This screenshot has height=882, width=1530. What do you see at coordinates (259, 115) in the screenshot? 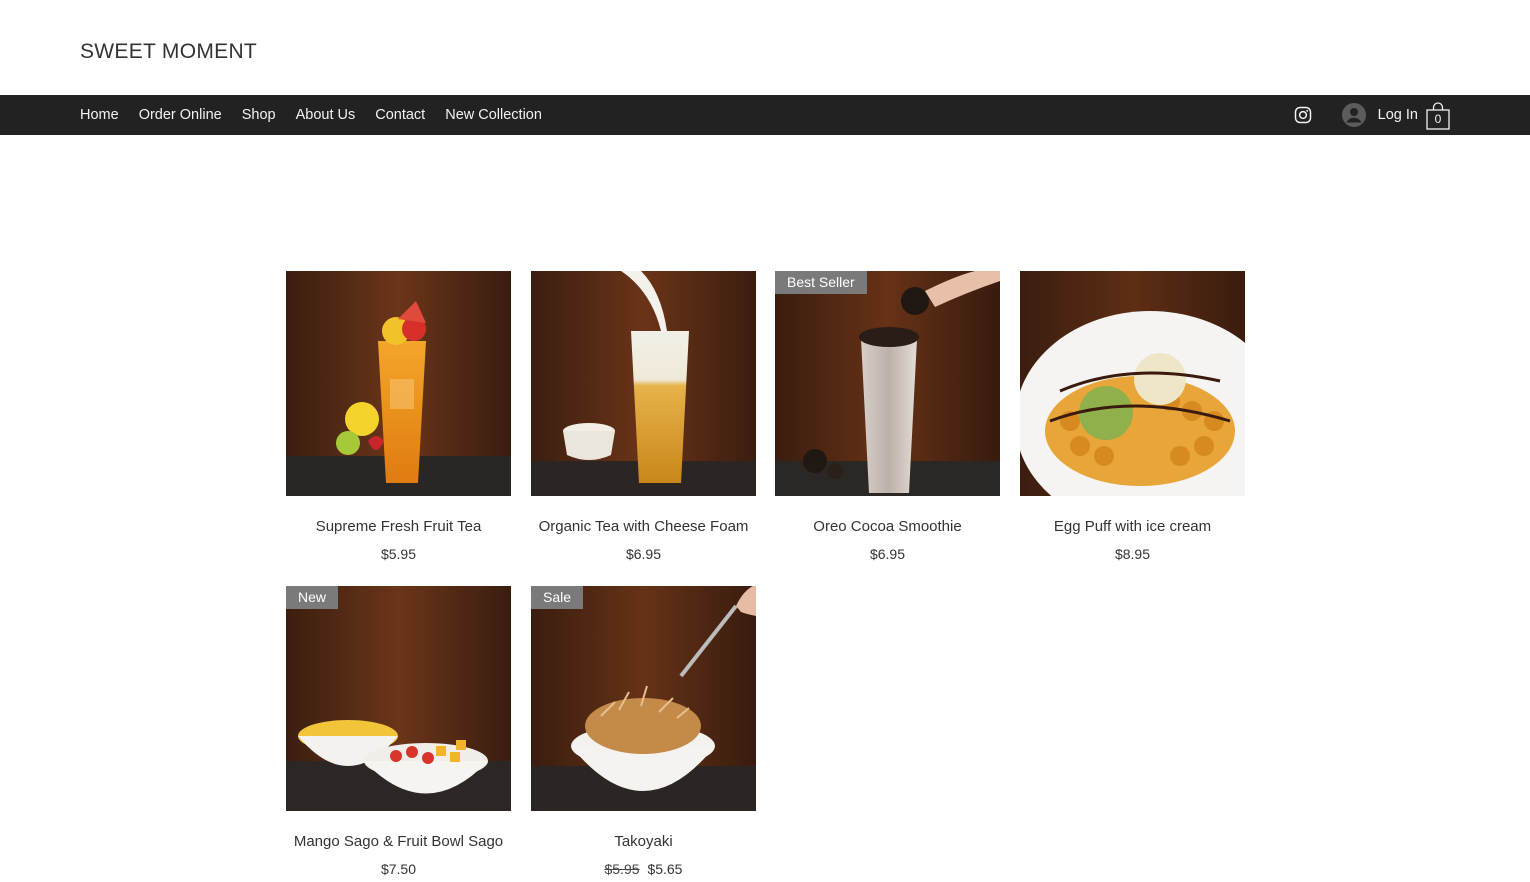
I see `nav-item-shop: Shop` at bounding box center [259, 115].